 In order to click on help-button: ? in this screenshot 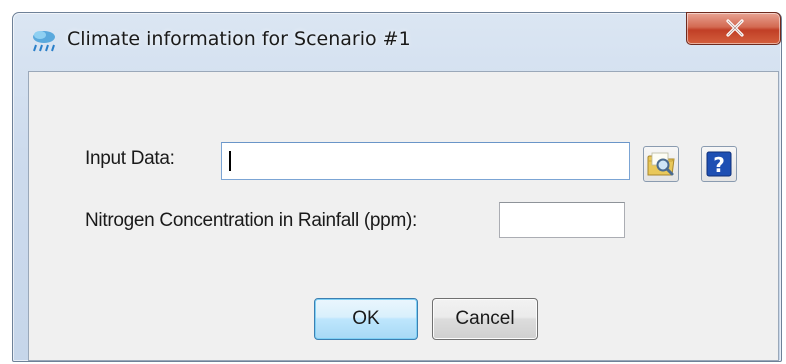, I will do `click(719, 164)`.